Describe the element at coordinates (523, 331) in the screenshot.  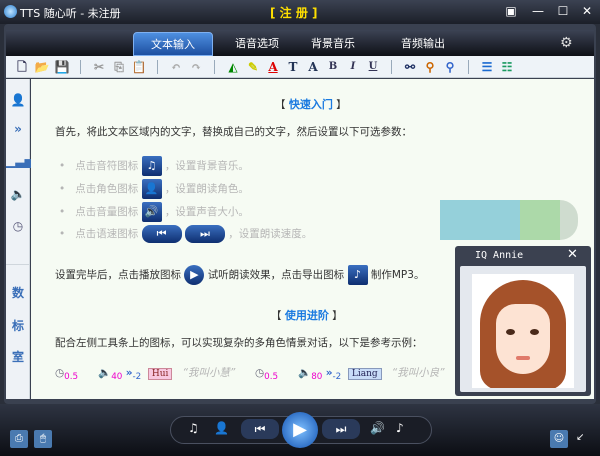
I see `character-avatar` at that location.